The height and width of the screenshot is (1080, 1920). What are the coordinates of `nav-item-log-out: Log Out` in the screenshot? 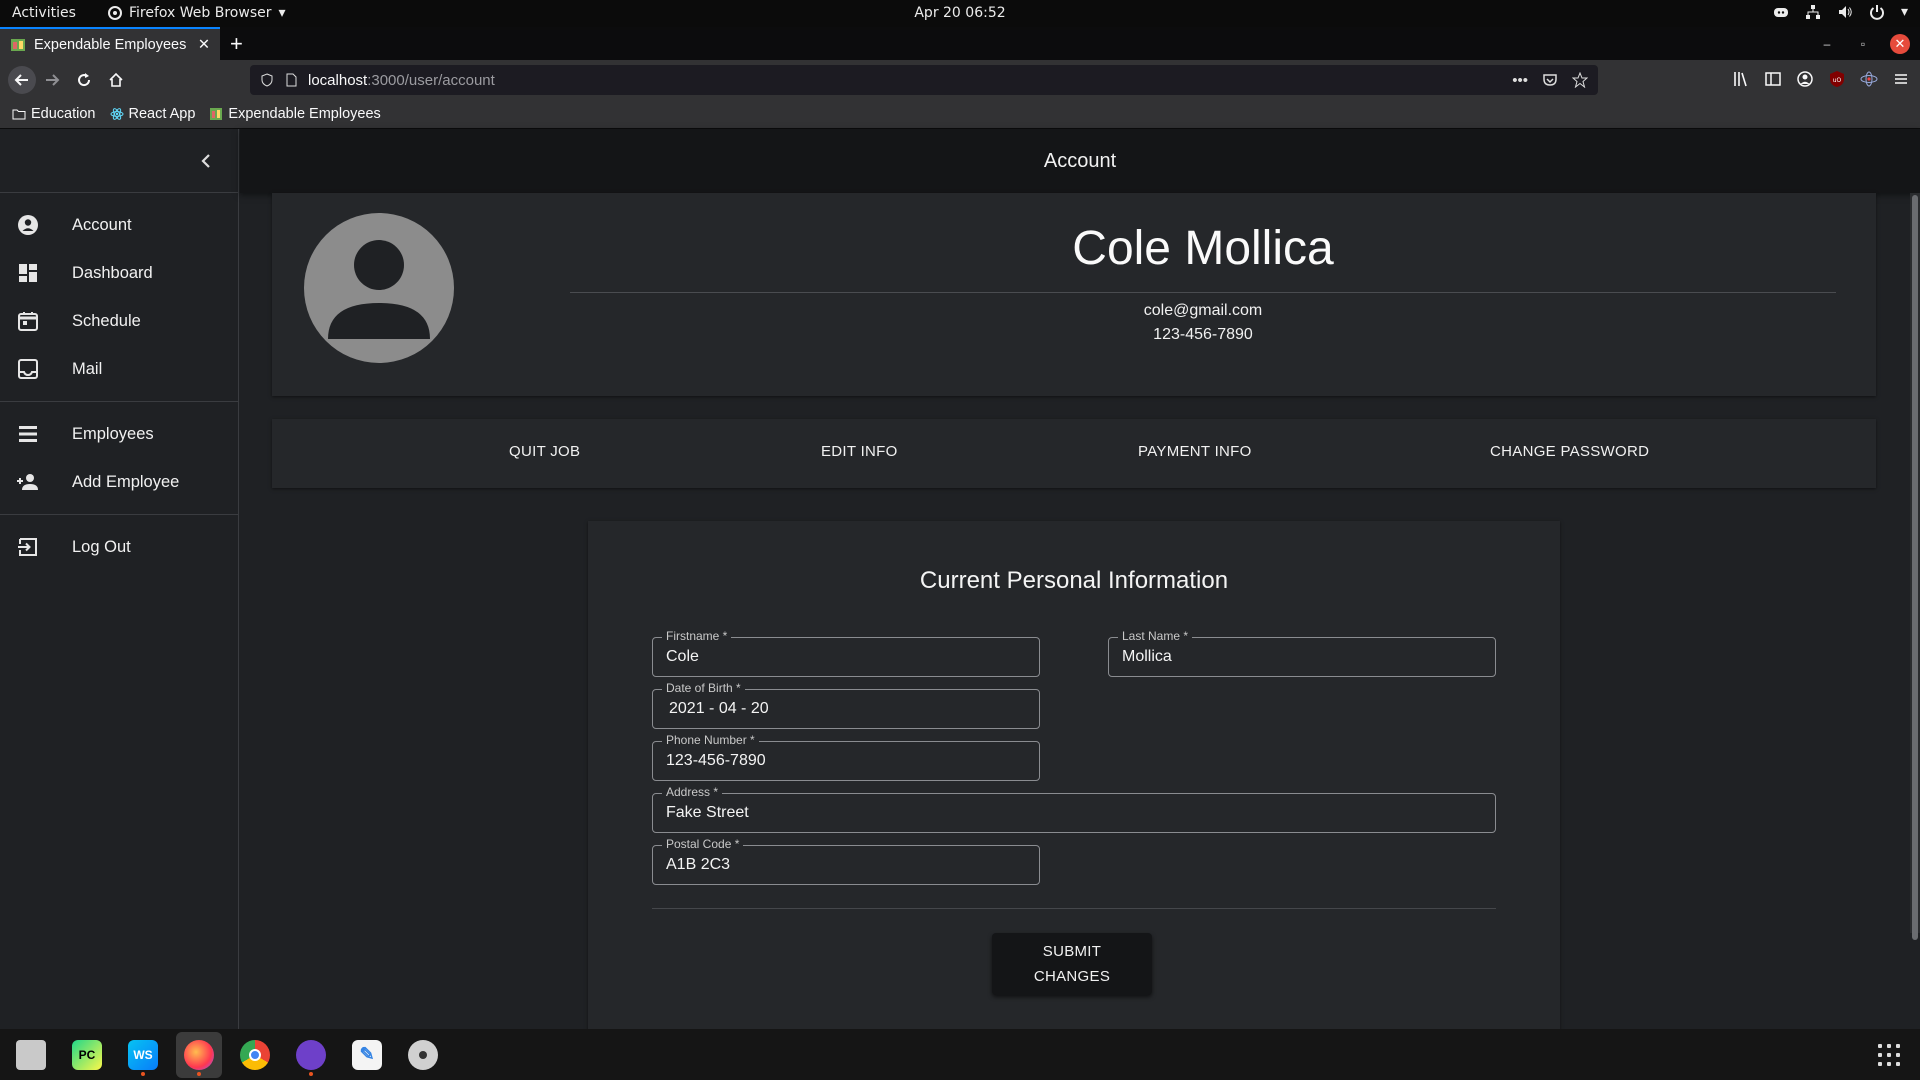 It's located at (119, 547).